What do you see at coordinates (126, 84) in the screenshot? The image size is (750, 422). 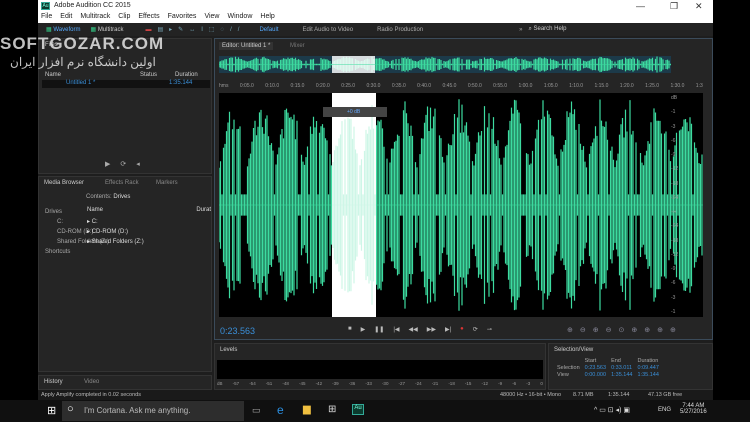 I see `file-row: Untitled 1 * 1:35.144` at bounding box center [126, 84].